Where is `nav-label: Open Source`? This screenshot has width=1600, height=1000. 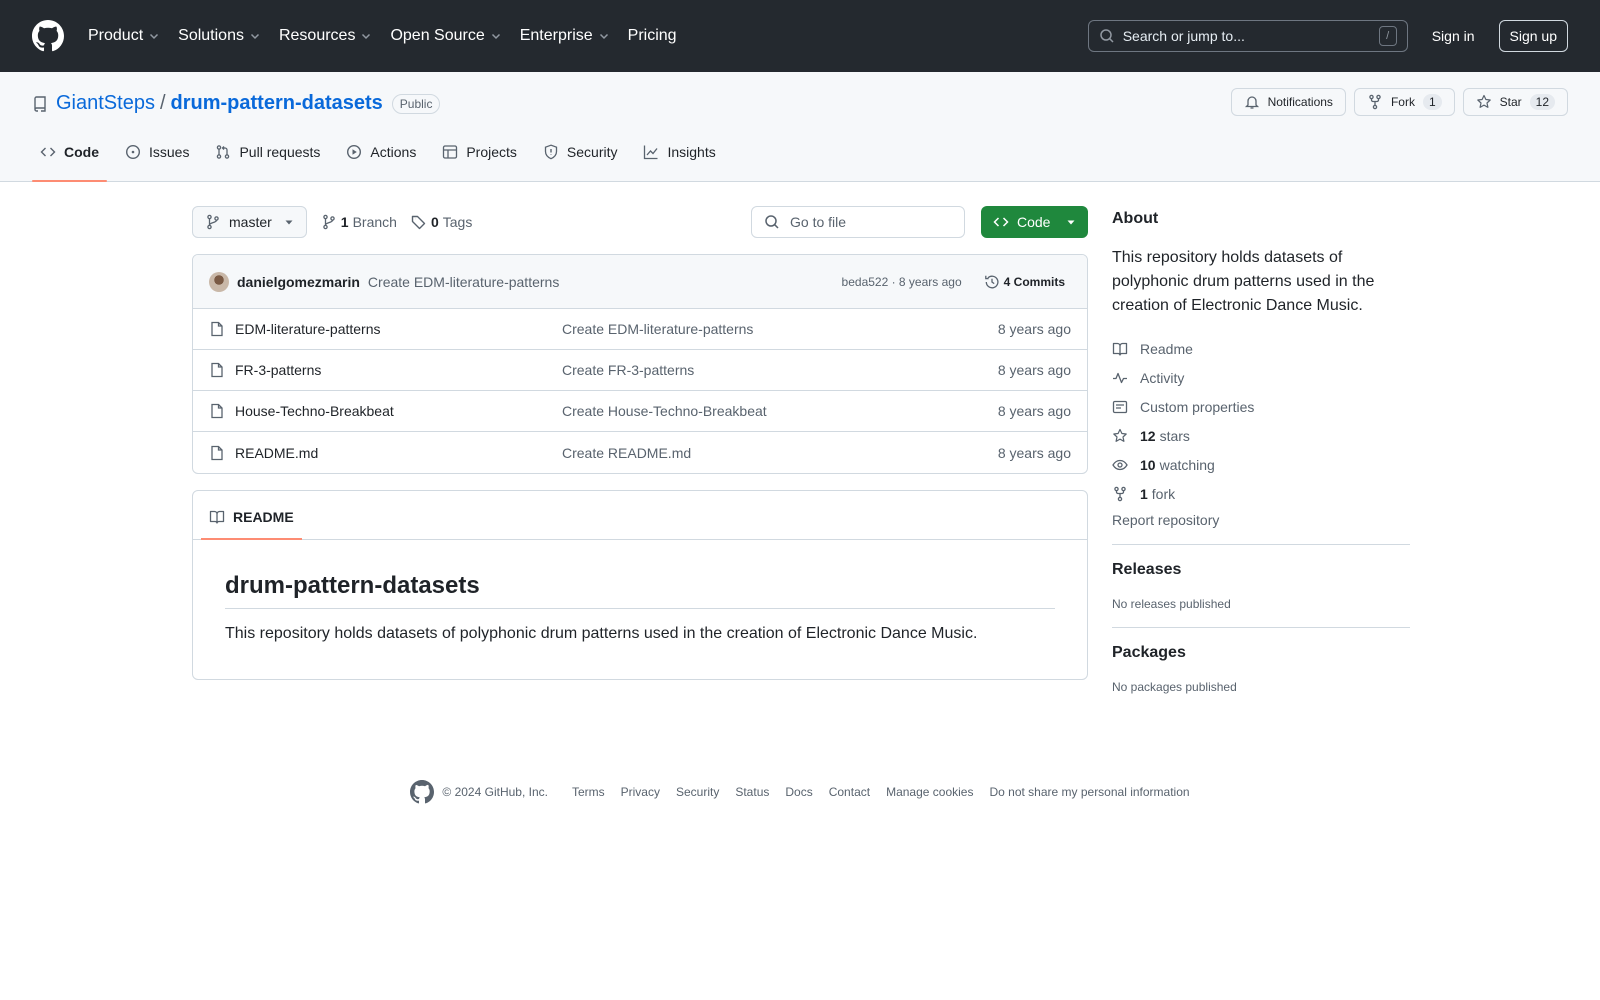
nav-label: Open Source is located at coordinates (437, 35).